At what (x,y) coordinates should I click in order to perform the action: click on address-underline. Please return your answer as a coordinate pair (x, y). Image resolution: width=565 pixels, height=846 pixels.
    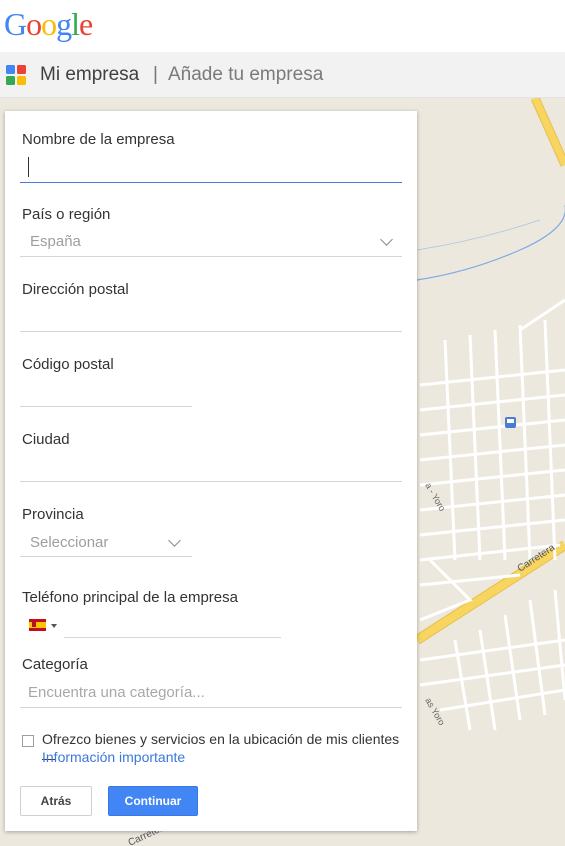
    Looking at the image, I should click on (211, 331).